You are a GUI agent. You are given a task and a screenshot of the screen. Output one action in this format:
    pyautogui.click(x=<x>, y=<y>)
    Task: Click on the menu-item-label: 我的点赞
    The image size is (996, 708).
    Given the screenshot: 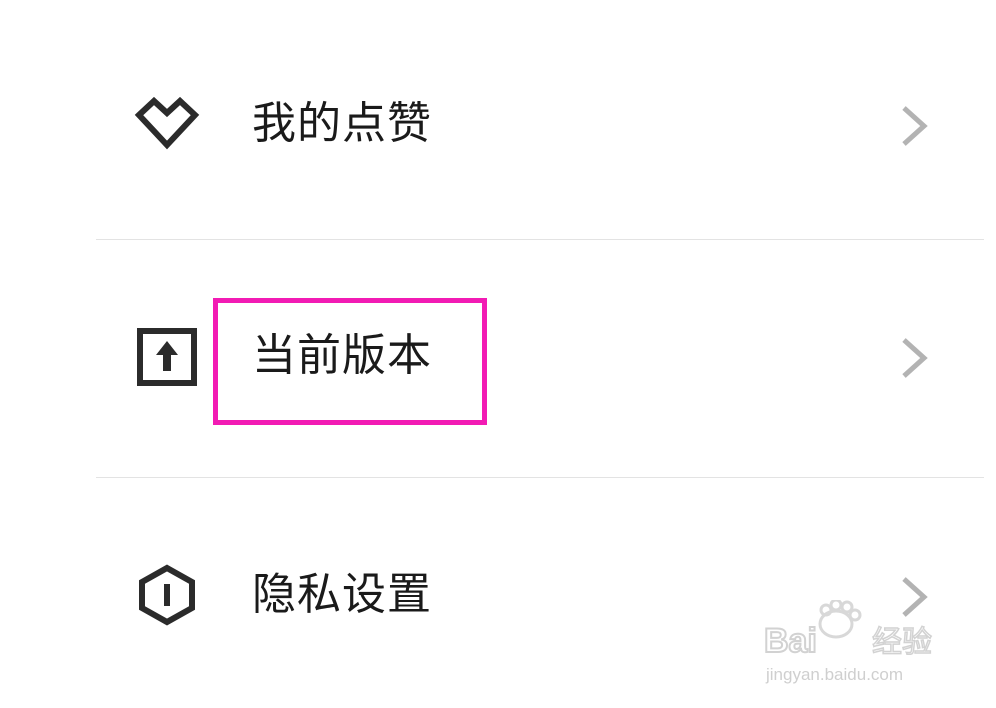 What is the action you would take?
    pyautogui.click(x=342, y=123)
    